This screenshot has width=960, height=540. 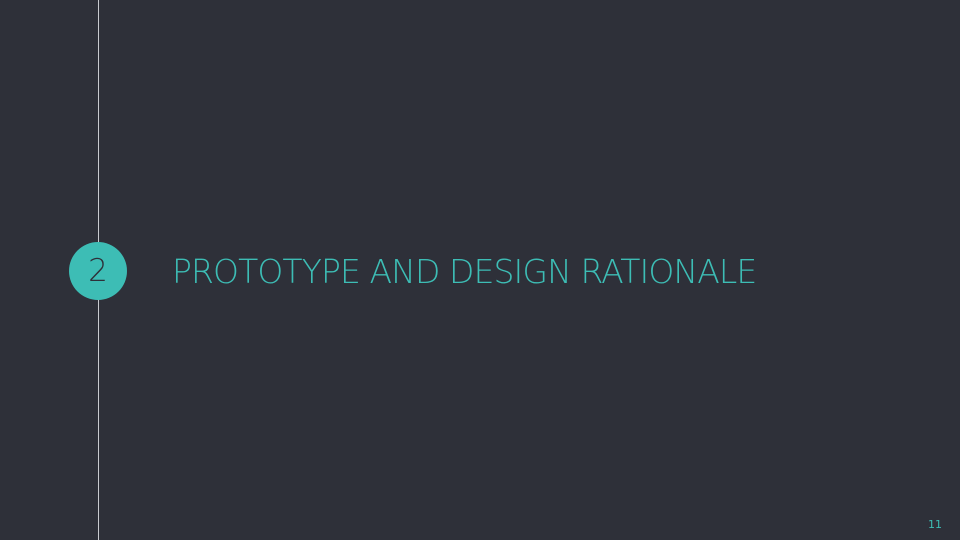 I want to click on section-number: 2, so click(x=98, y=270).